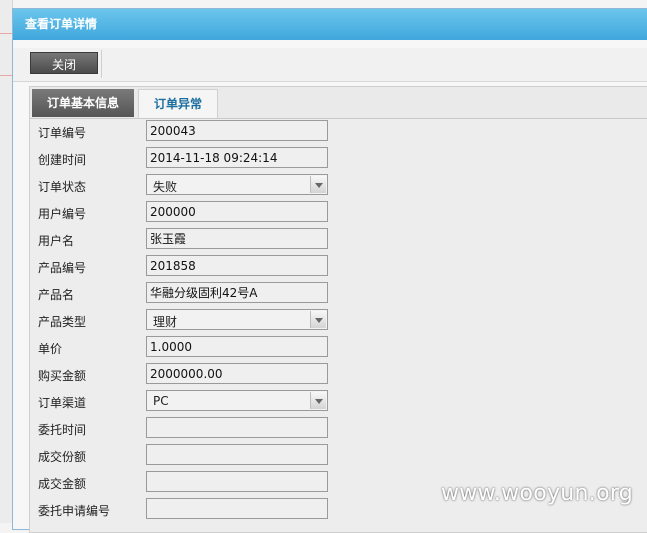  What do you see at coordinates (330, 24) in the screenshot?
I see `dialog-title: 查看订单详情` at bounding box center [330, 24].